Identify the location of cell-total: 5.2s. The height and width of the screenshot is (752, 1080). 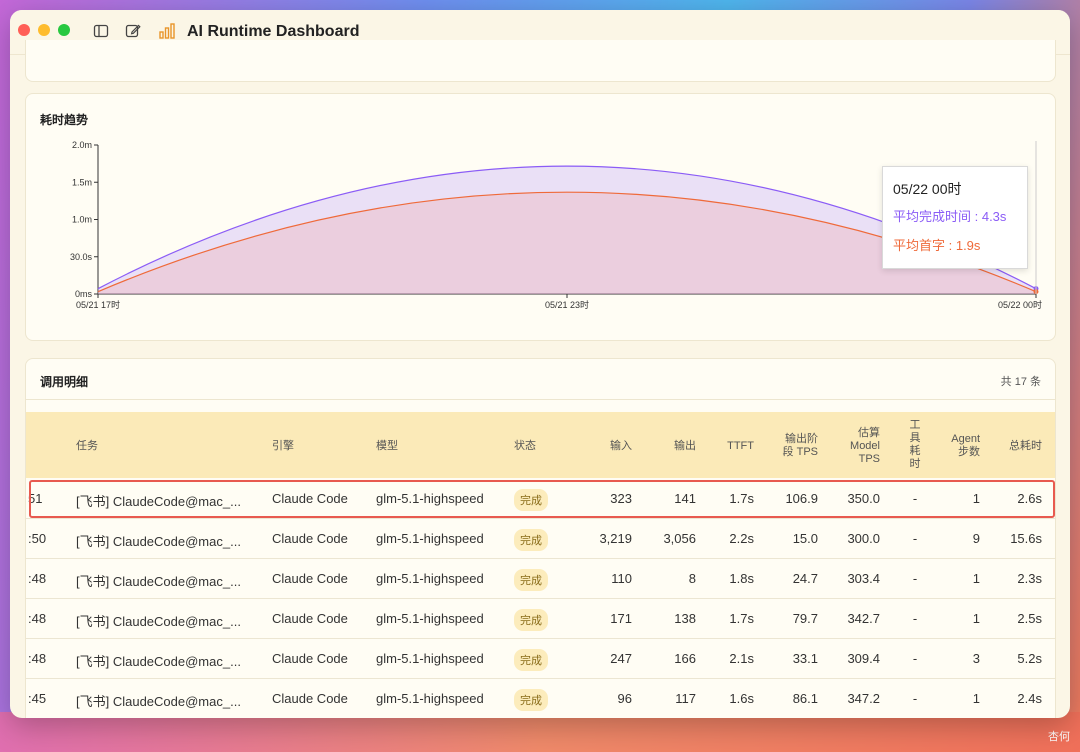
(1029, 658).